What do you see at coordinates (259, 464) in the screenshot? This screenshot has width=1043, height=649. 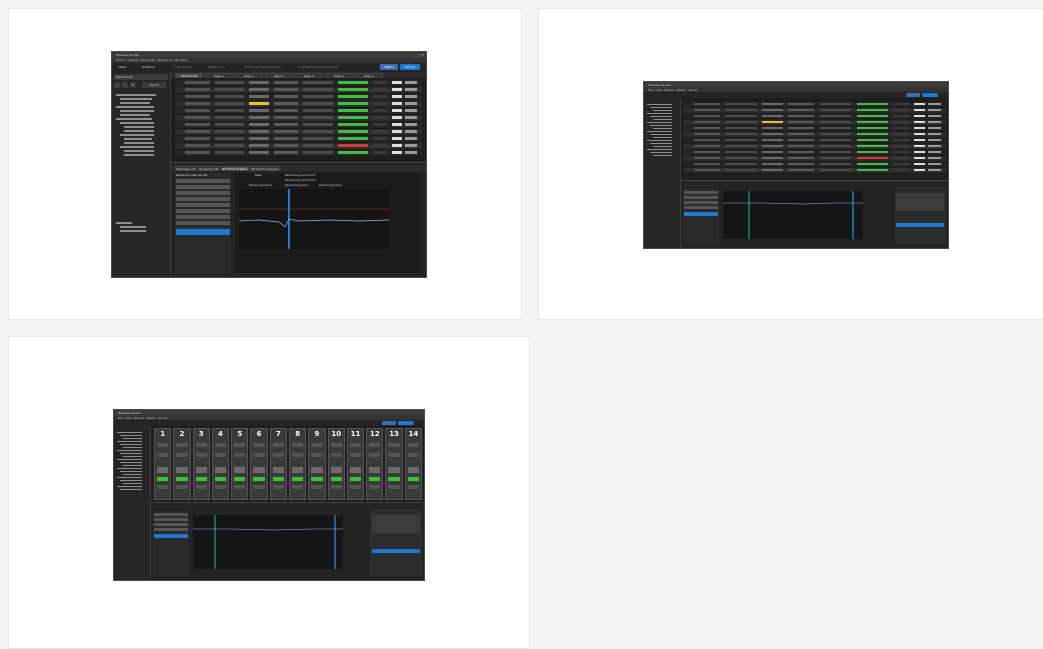 I see `channel-strip: 6` at bounding box center [259, 464].